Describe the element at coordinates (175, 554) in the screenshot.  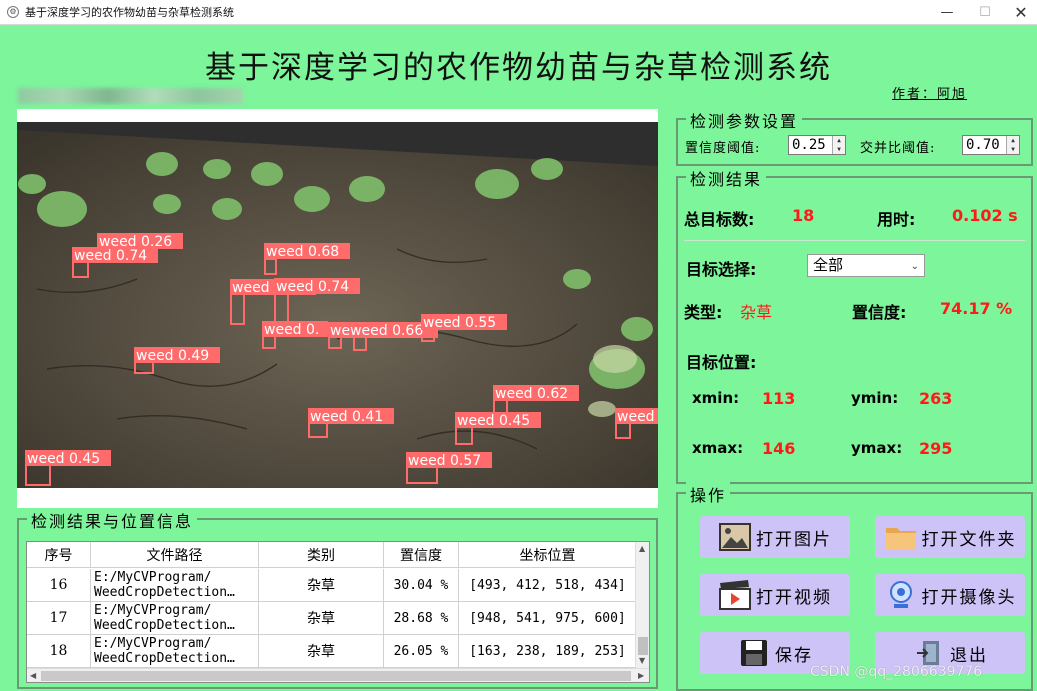
I see `col-header-path: 文件路径` at that location.